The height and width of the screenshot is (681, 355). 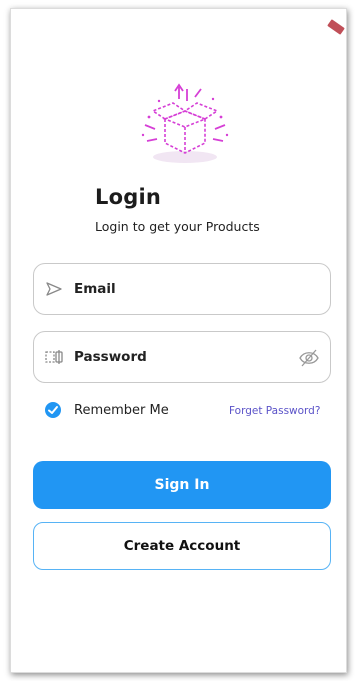 I want to click on email-field: Email, so click(x=182, y=289).